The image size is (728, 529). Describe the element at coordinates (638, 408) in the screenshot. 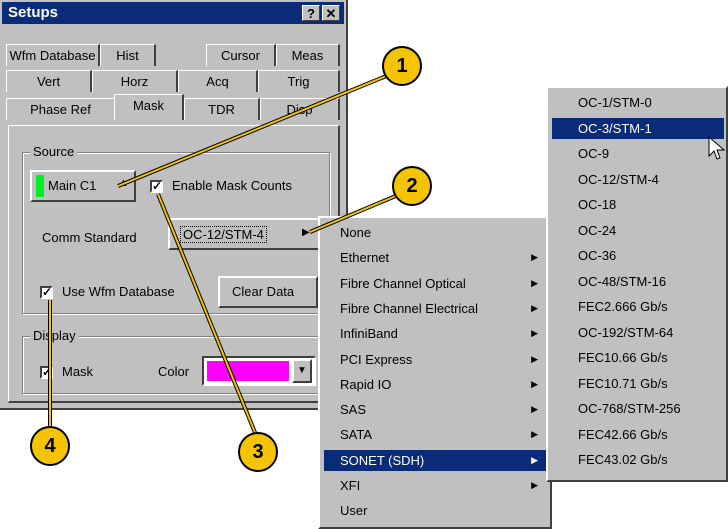

I see `submenu-item: OC-768/STM-256` at that location.